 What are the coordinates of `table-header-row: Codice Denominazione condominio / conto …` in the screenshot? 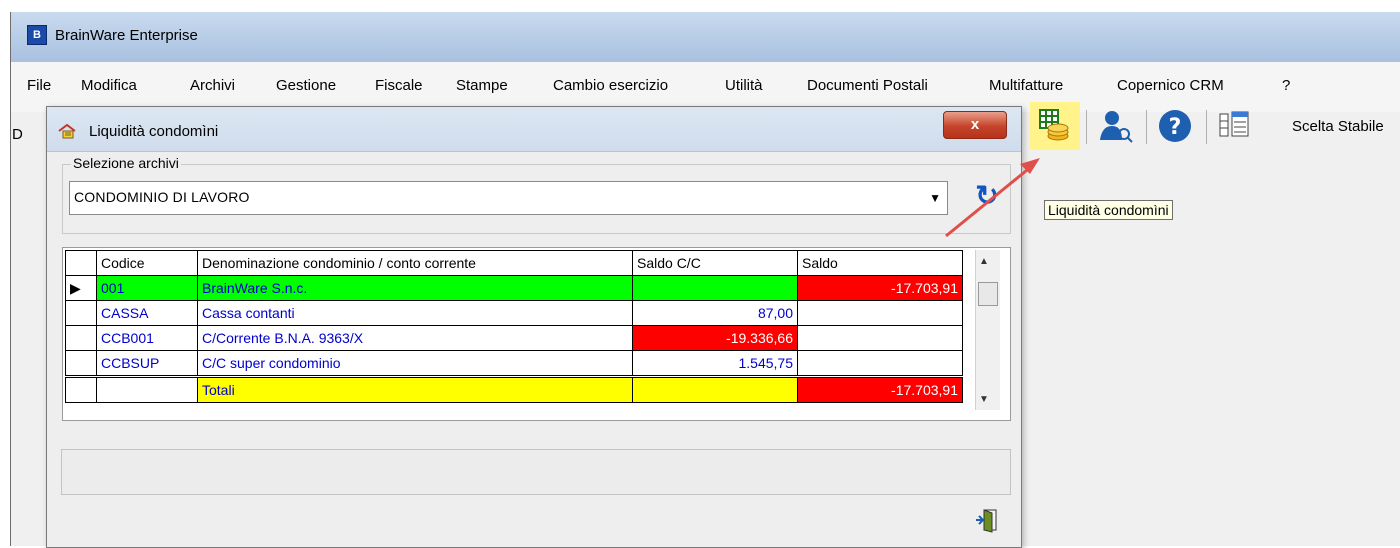 It's located at (514, 263).